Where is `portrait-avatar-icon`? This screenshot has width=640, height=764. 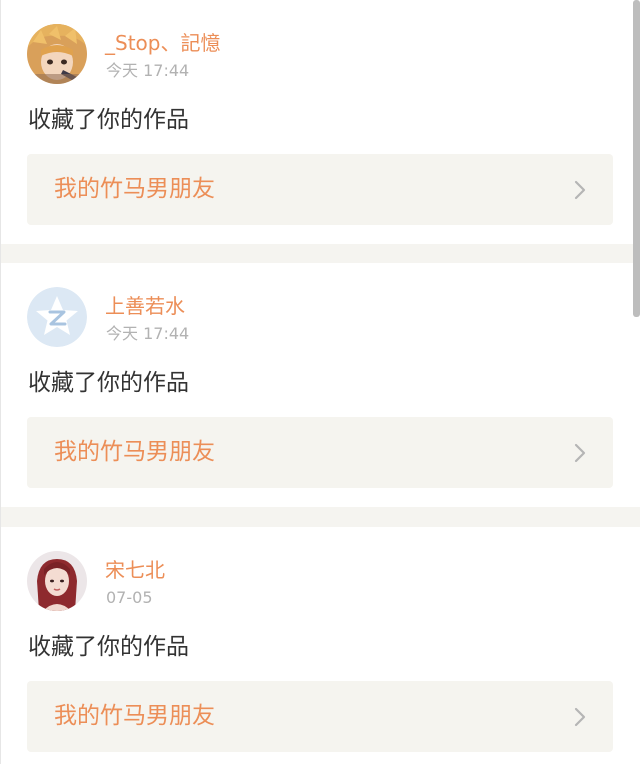 portrait-avatar-icon is located at coordinates (57, 581).